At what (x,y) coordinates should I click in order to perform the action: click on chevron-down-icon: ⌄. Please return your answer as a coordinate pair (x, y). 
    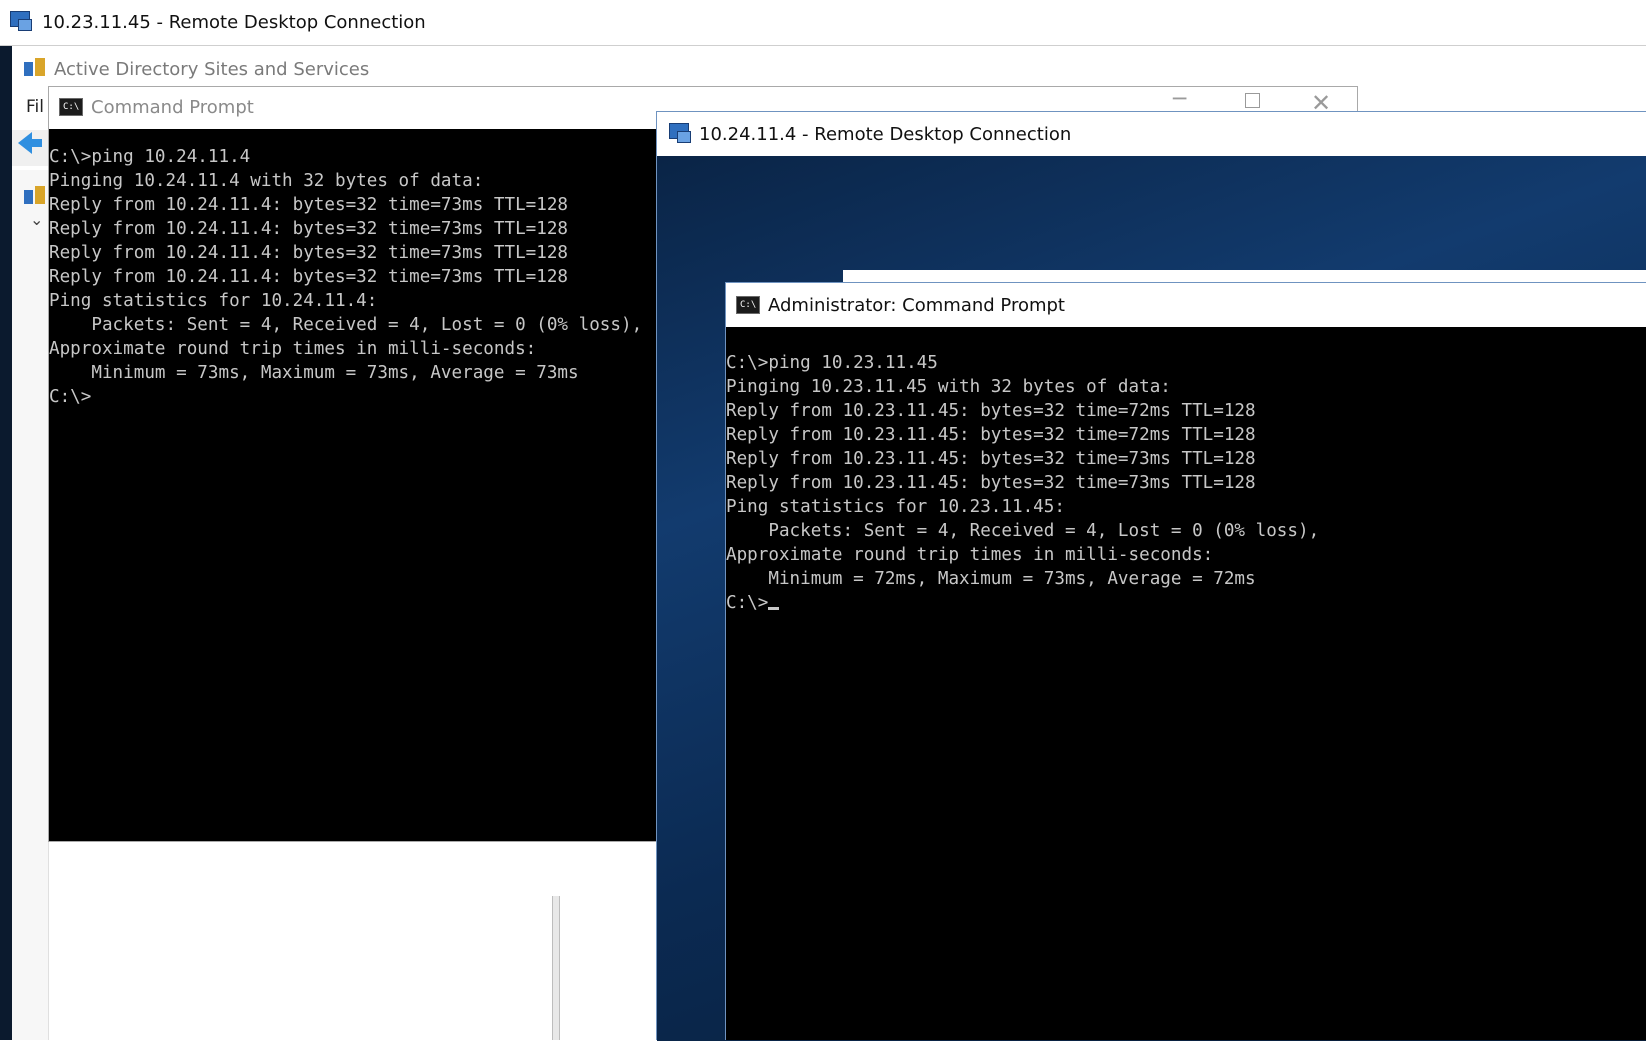
    Looking at the image, I should click on (36, 219).